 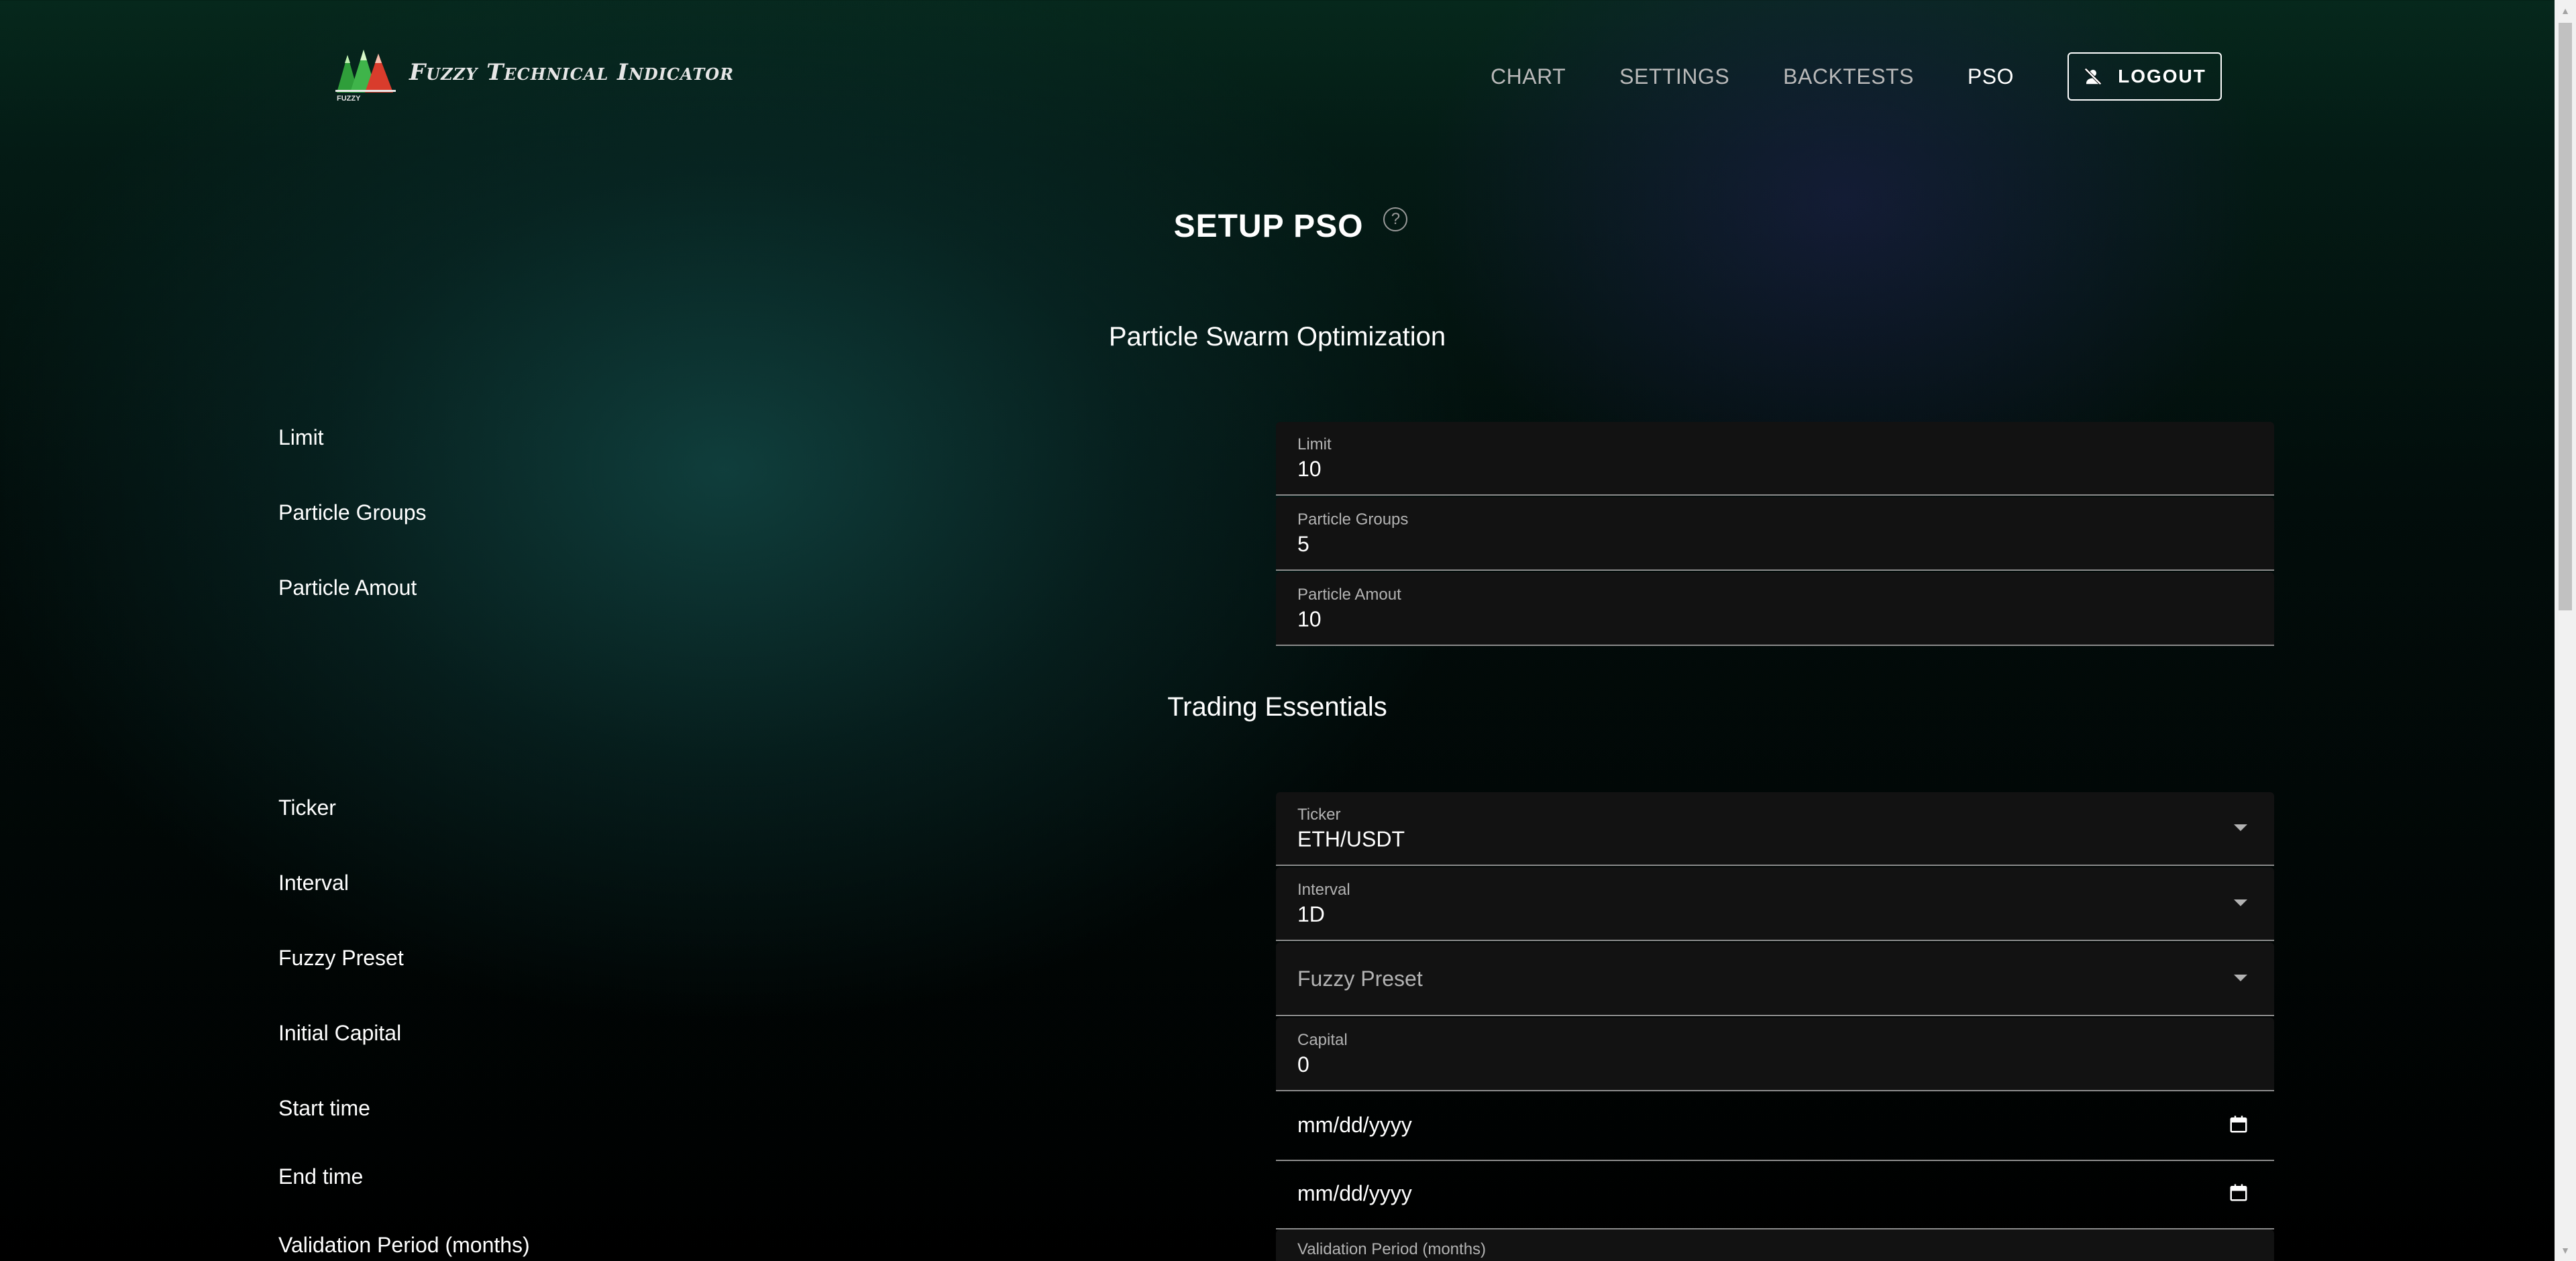 I want to click on particle-groups-field-label: Particle Groups, so click(x=1353, y=519).